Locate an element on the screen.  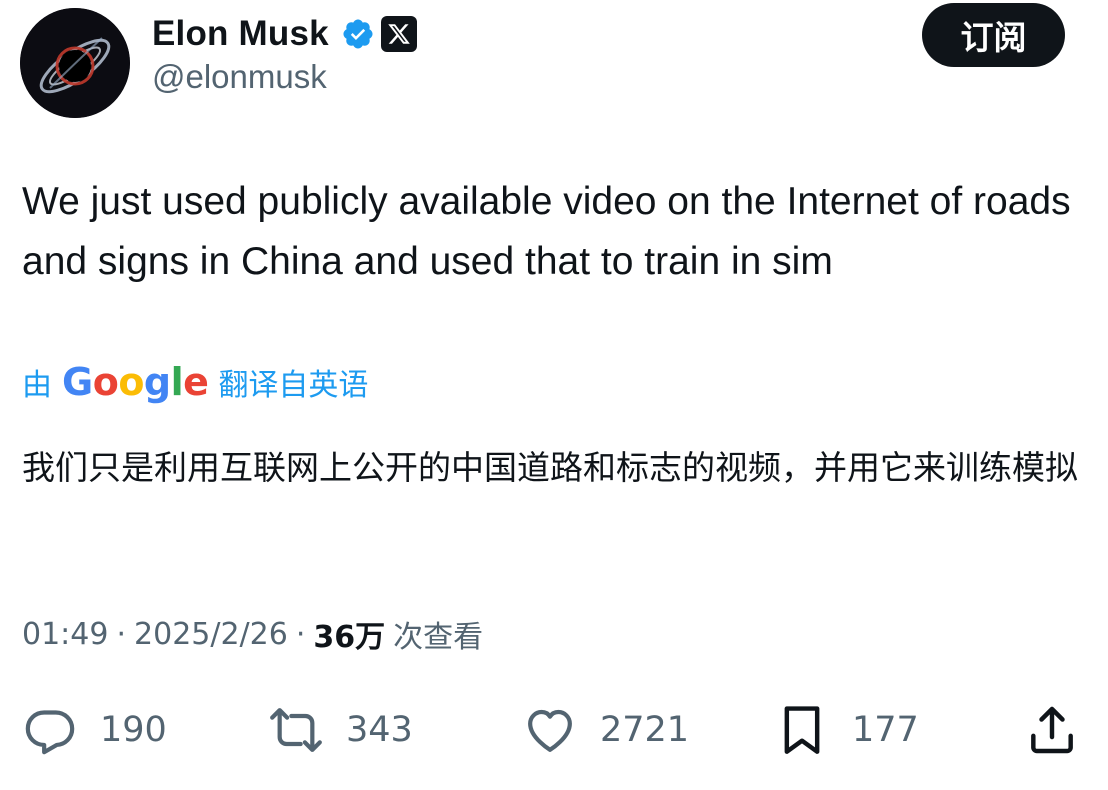
like-count: 2721 is located at coordinates (645, 730).